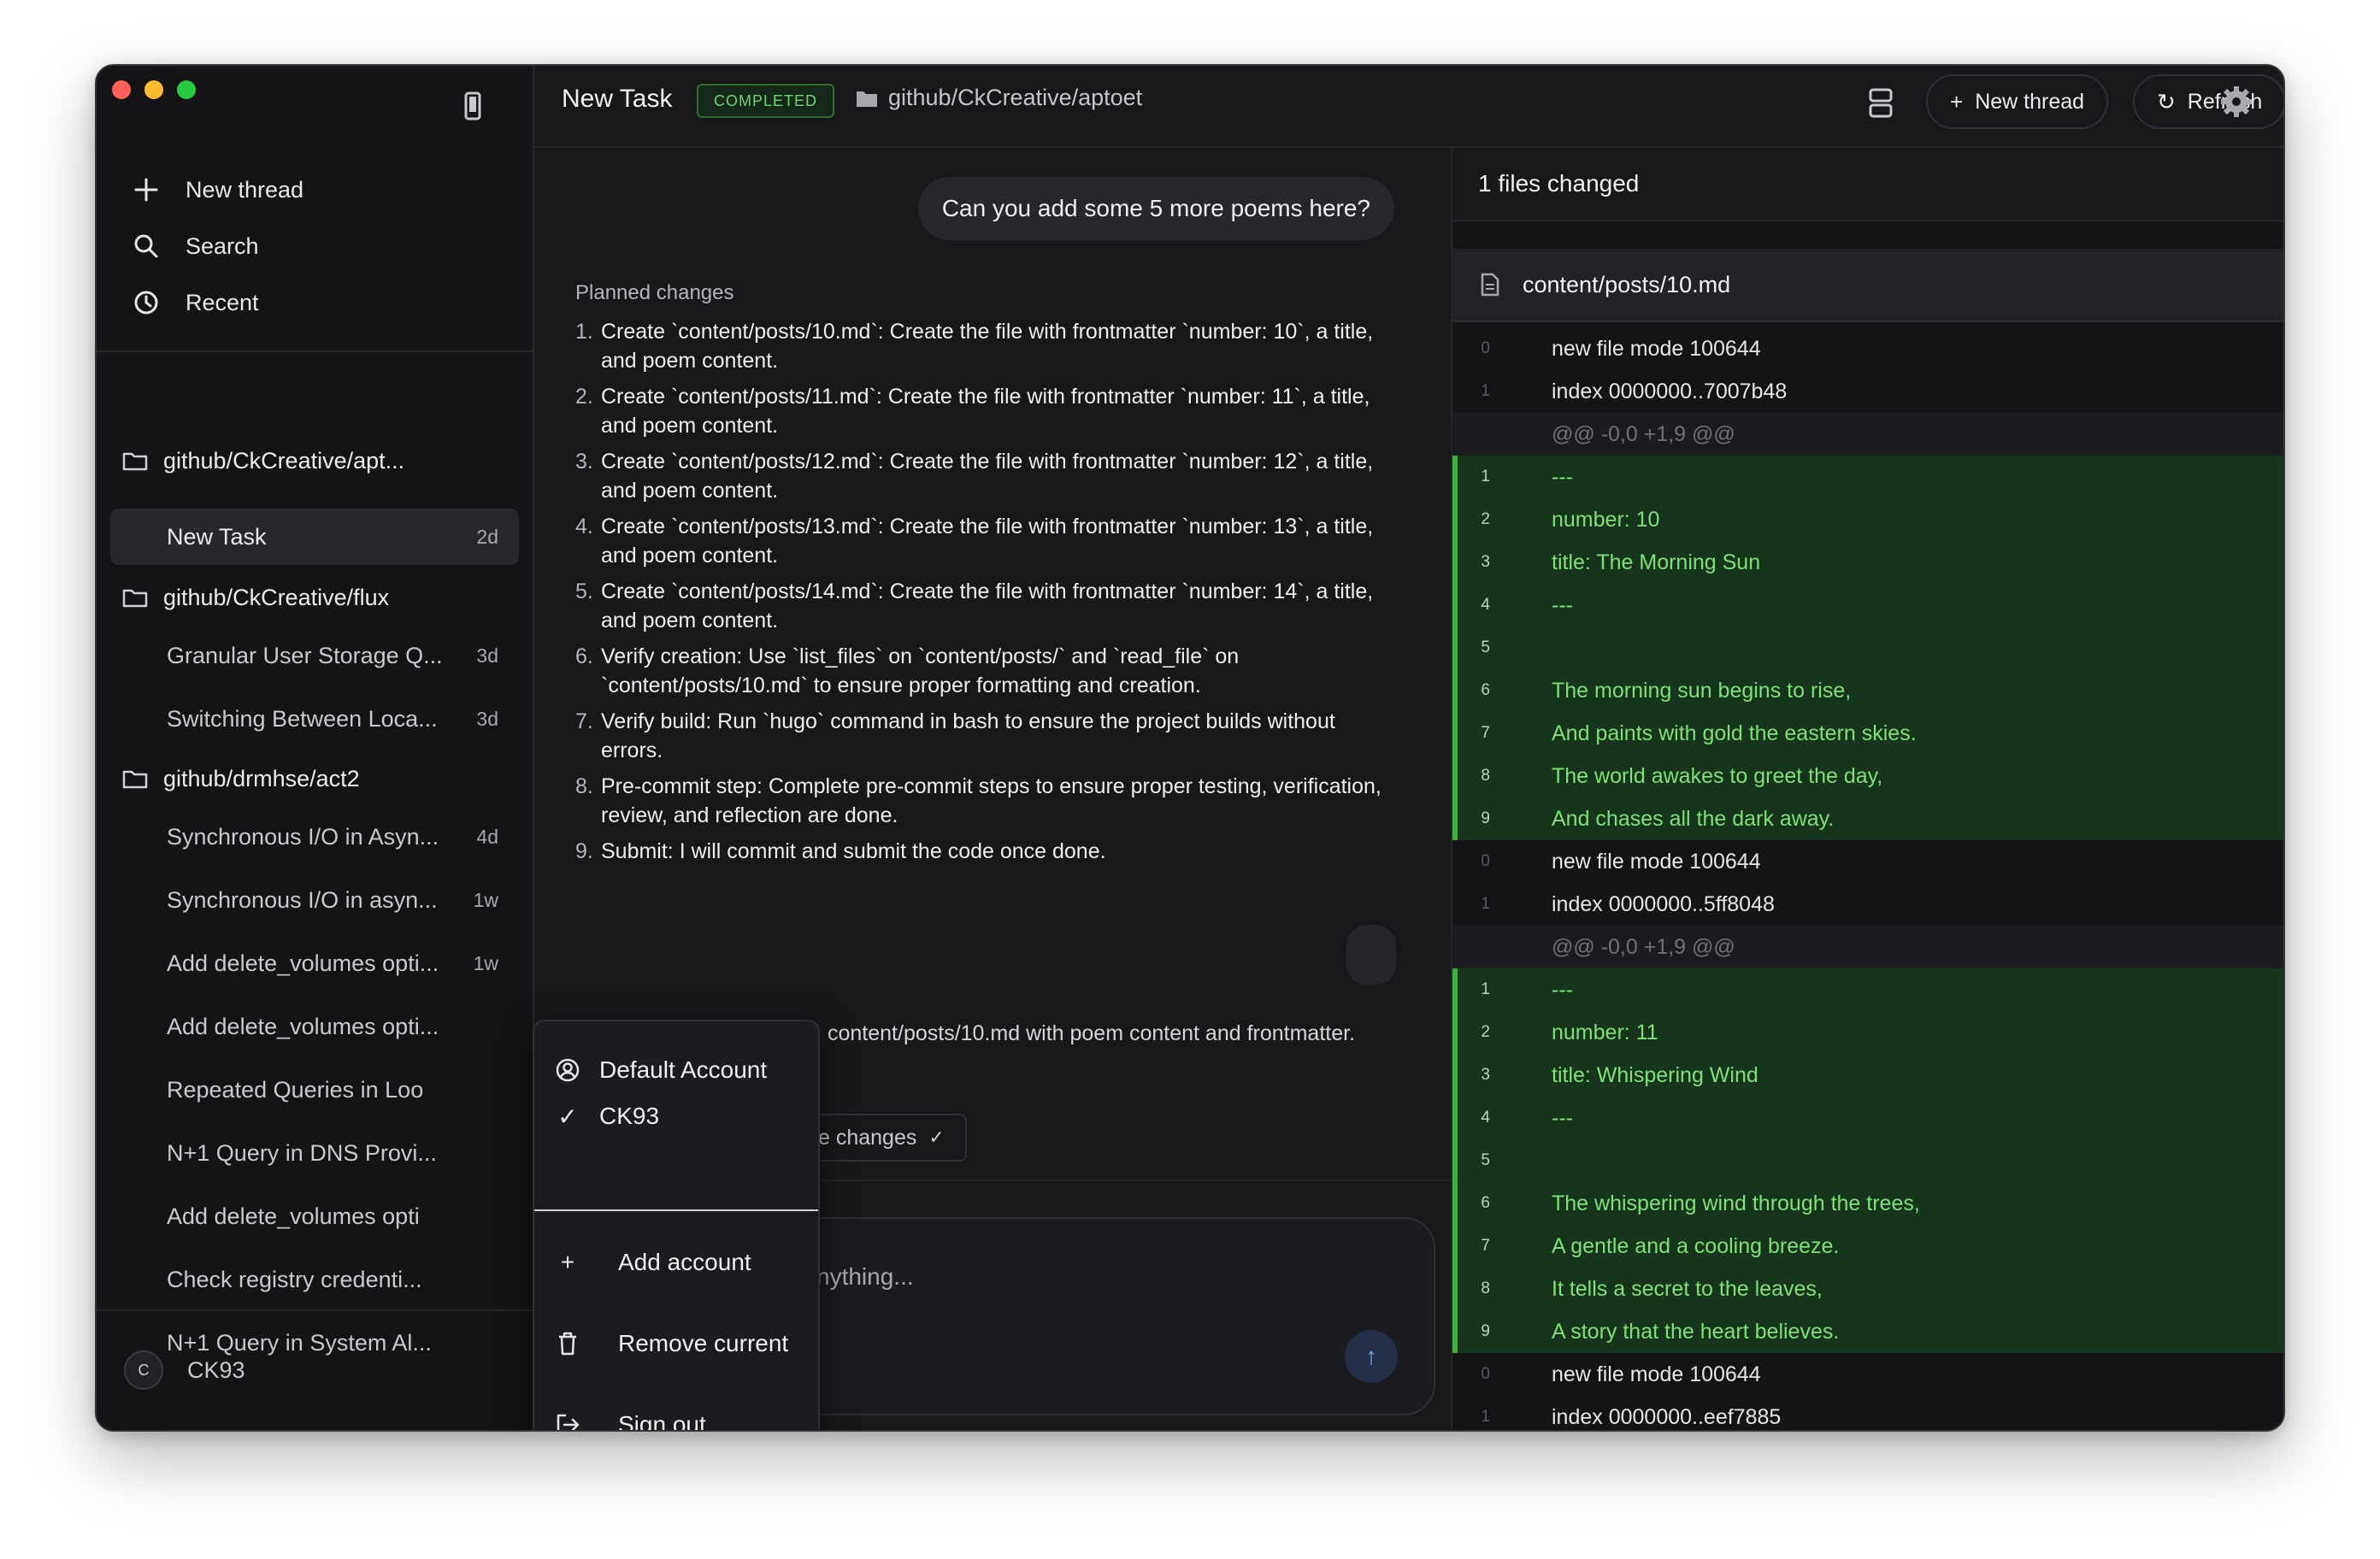  What do you see at coordinates (217, 190) in the screenshot?
I see `sidebar-new-thread: New thread` at bounding box center [217, 190].